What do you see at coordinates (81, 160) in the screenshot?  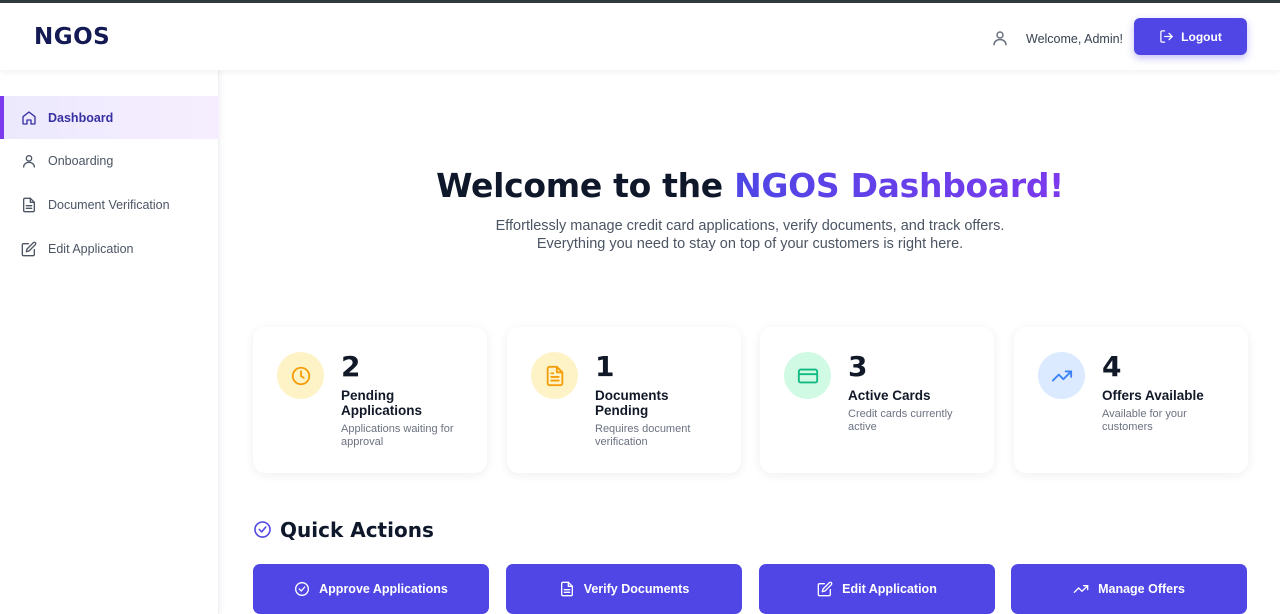 I see `sidebar-item-label: Onboarding` at bounding box center [81, 160].